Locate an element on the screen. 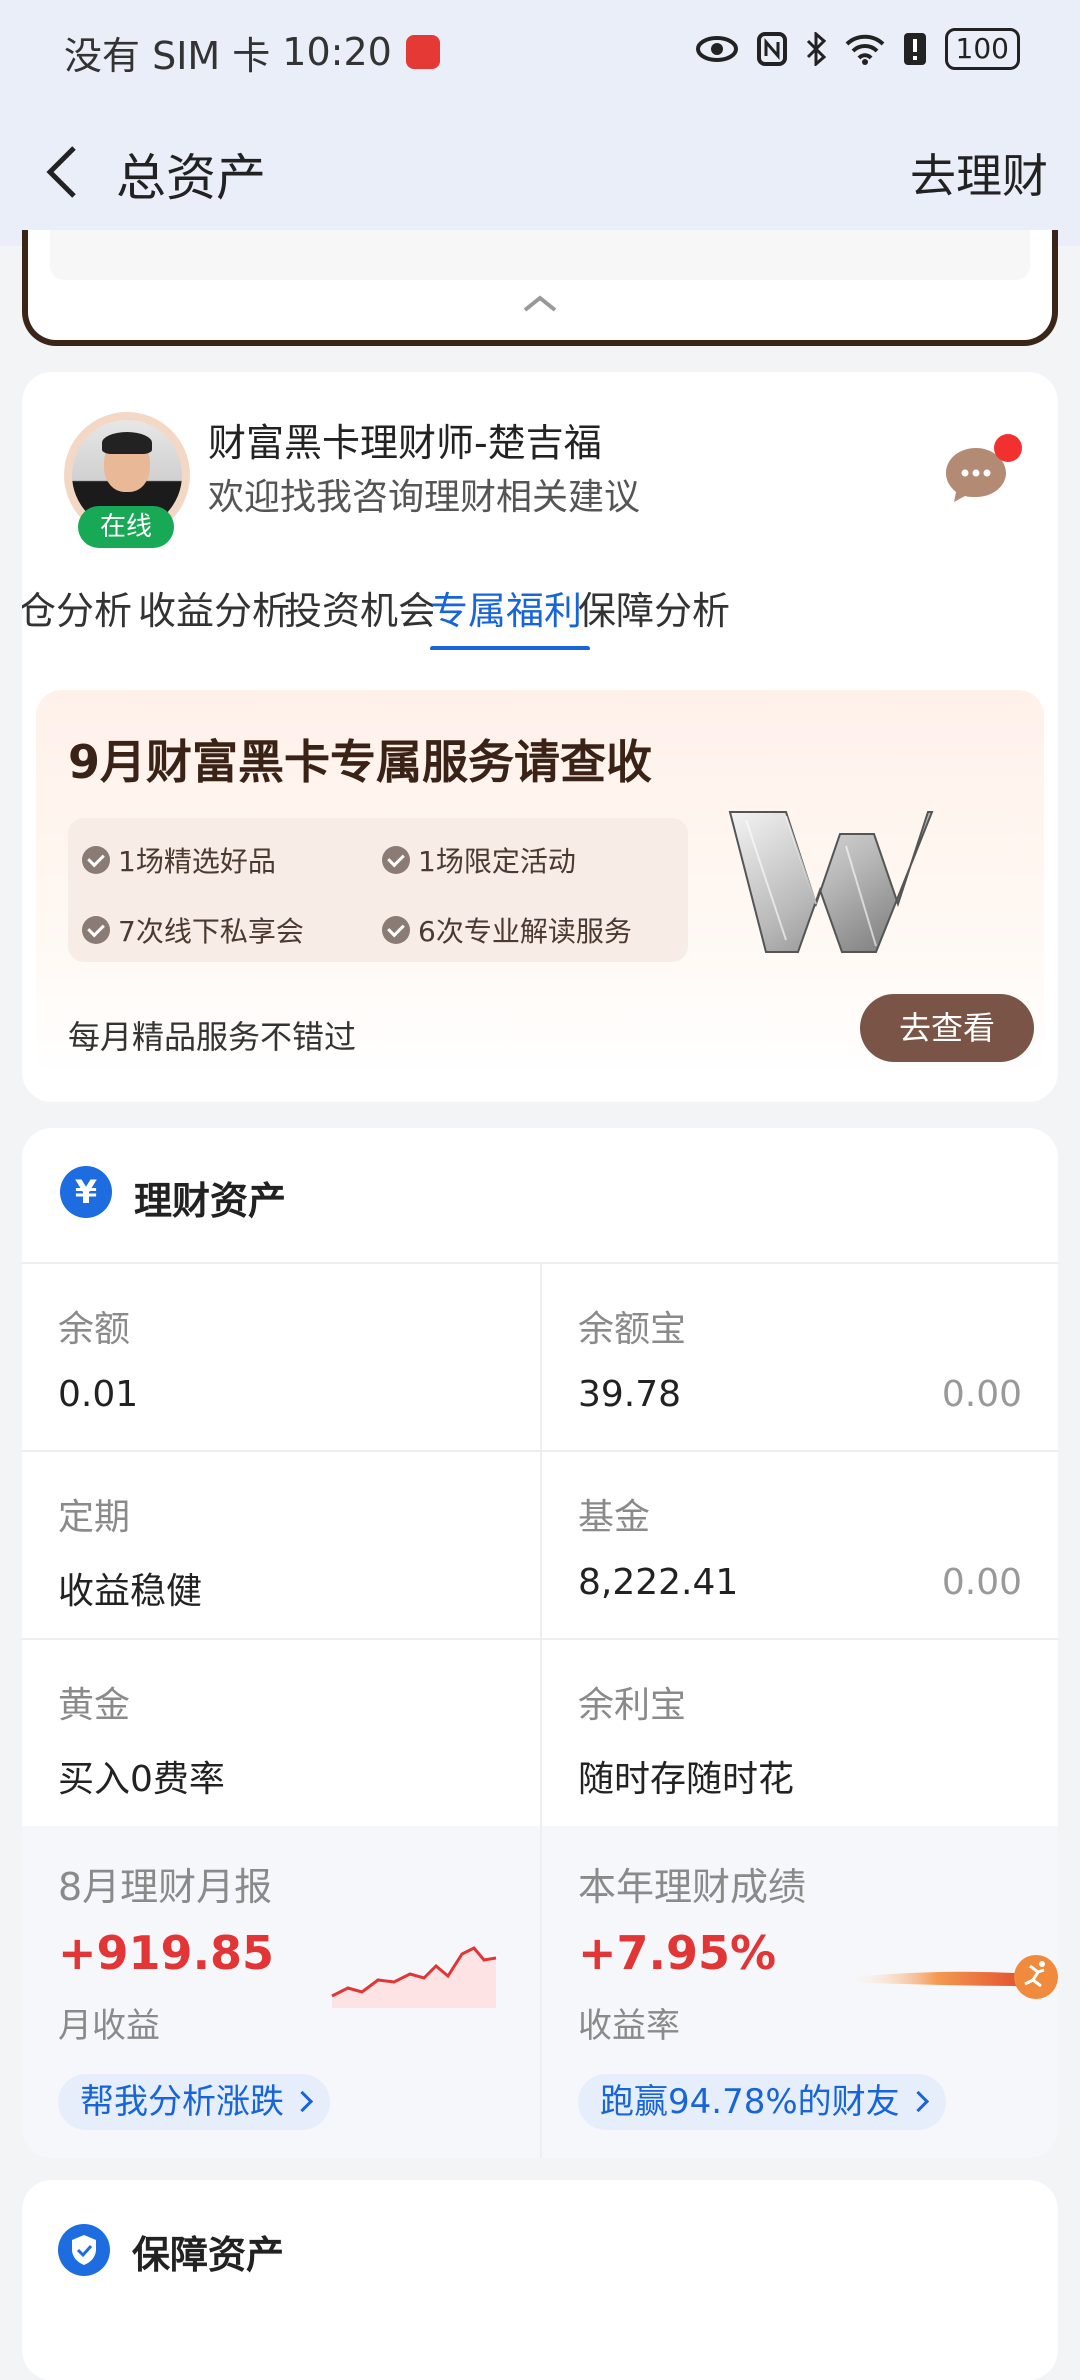 The height and width of the screenshot is (2380, 1080). benefit-text: 6次专业解读服务 is located at coordinates (525, 931).